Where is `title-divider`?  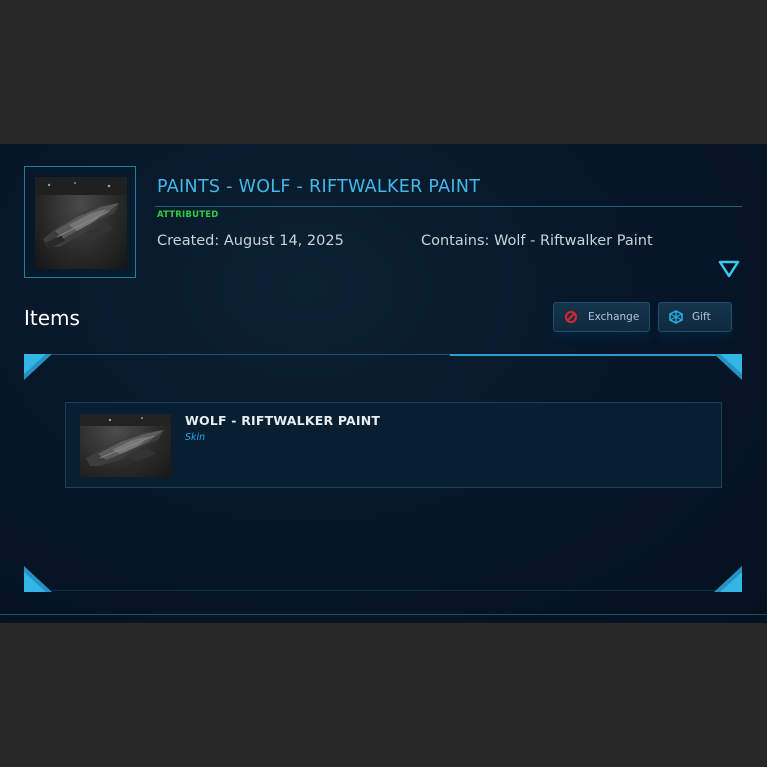 title-divider is located at coordinates (448, 206).